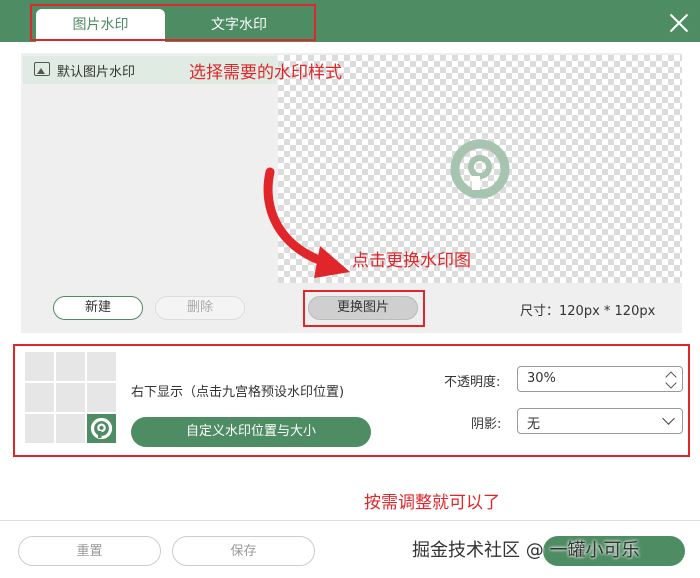 Image resolution: width=700 pixels, height=578 pixels. Describe the element at coordinates (243, 551) in the screenshot. I see `save-button: 保存` at that location.